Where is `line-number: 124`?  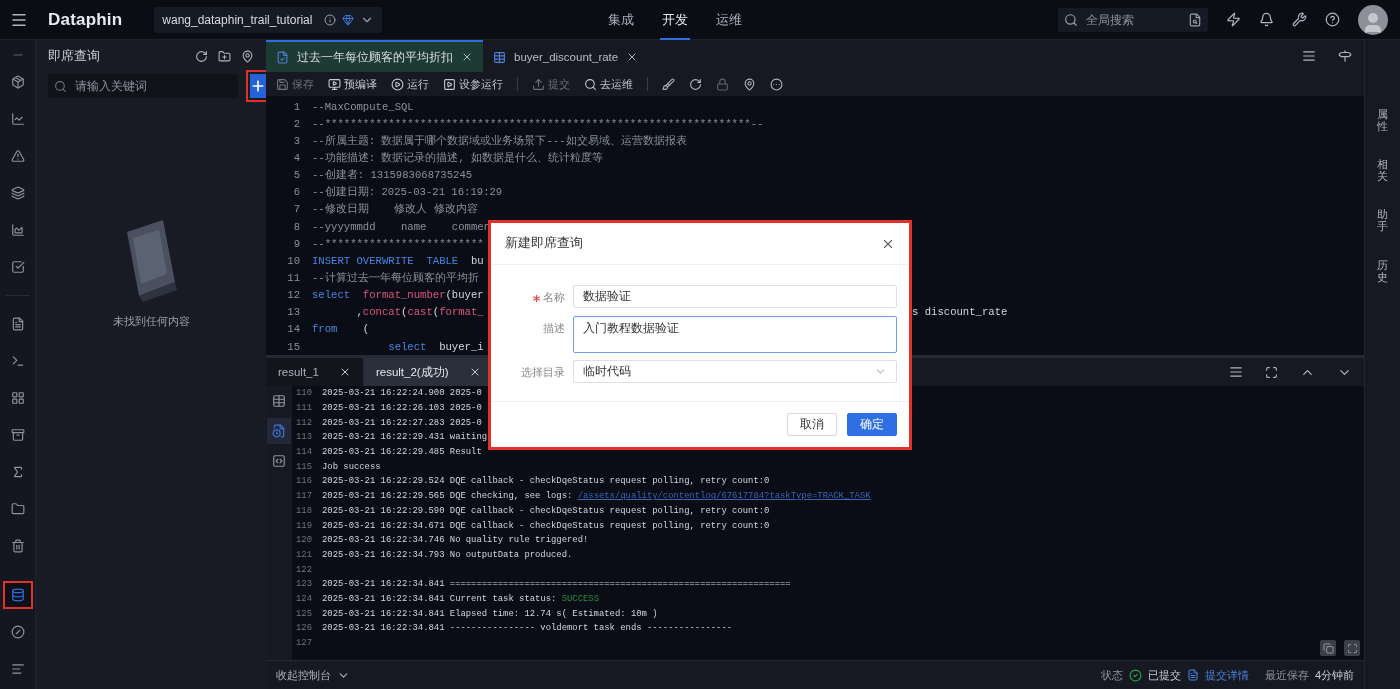 line-number: 124 is located at coordinates (304, 598).